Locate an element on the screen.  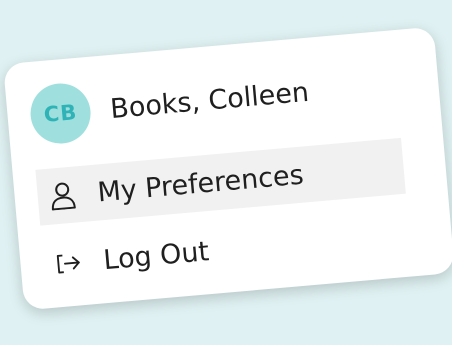
avatar: CB is located at coordinates (61, 113).